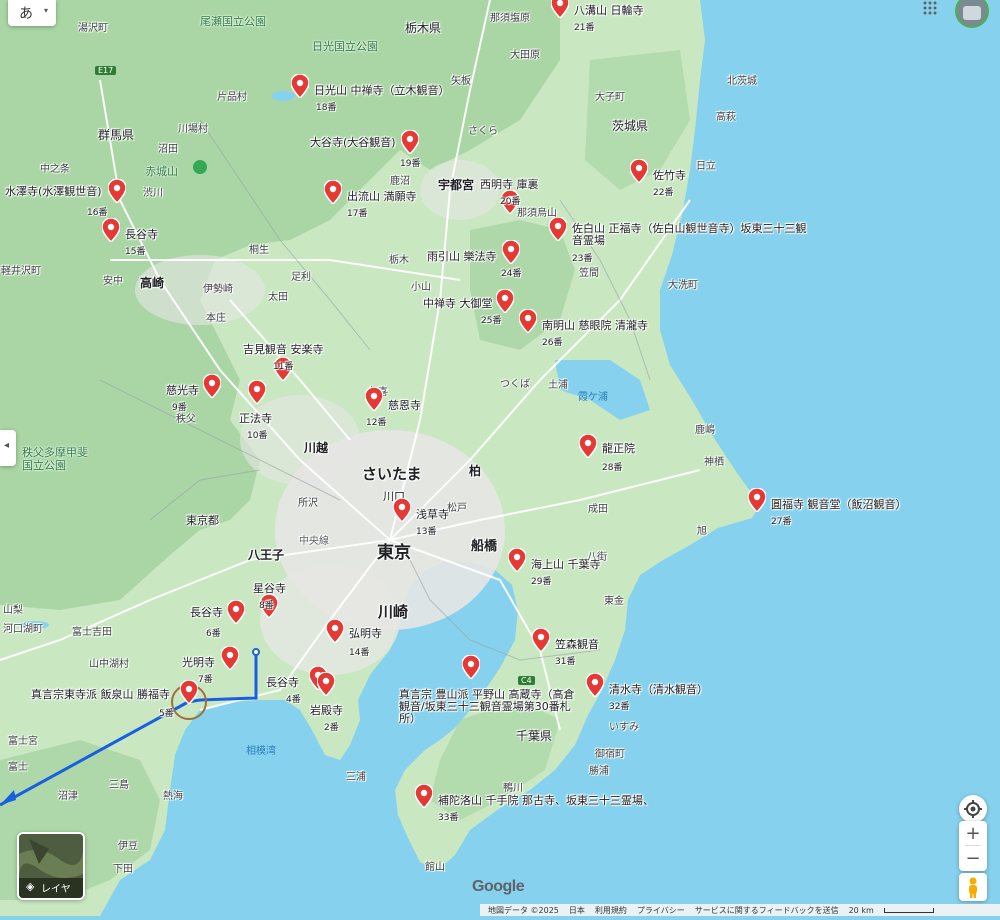 The height and width of the screenshot is (920, 1000). I want to click on akagi-icon, so click(200, 167).